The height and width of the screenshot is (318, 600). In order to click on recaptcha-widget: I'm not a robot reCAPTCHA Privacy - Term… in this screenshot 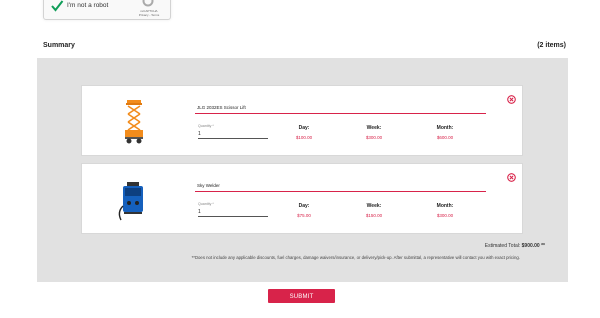, I will do `click(107, 10)`.